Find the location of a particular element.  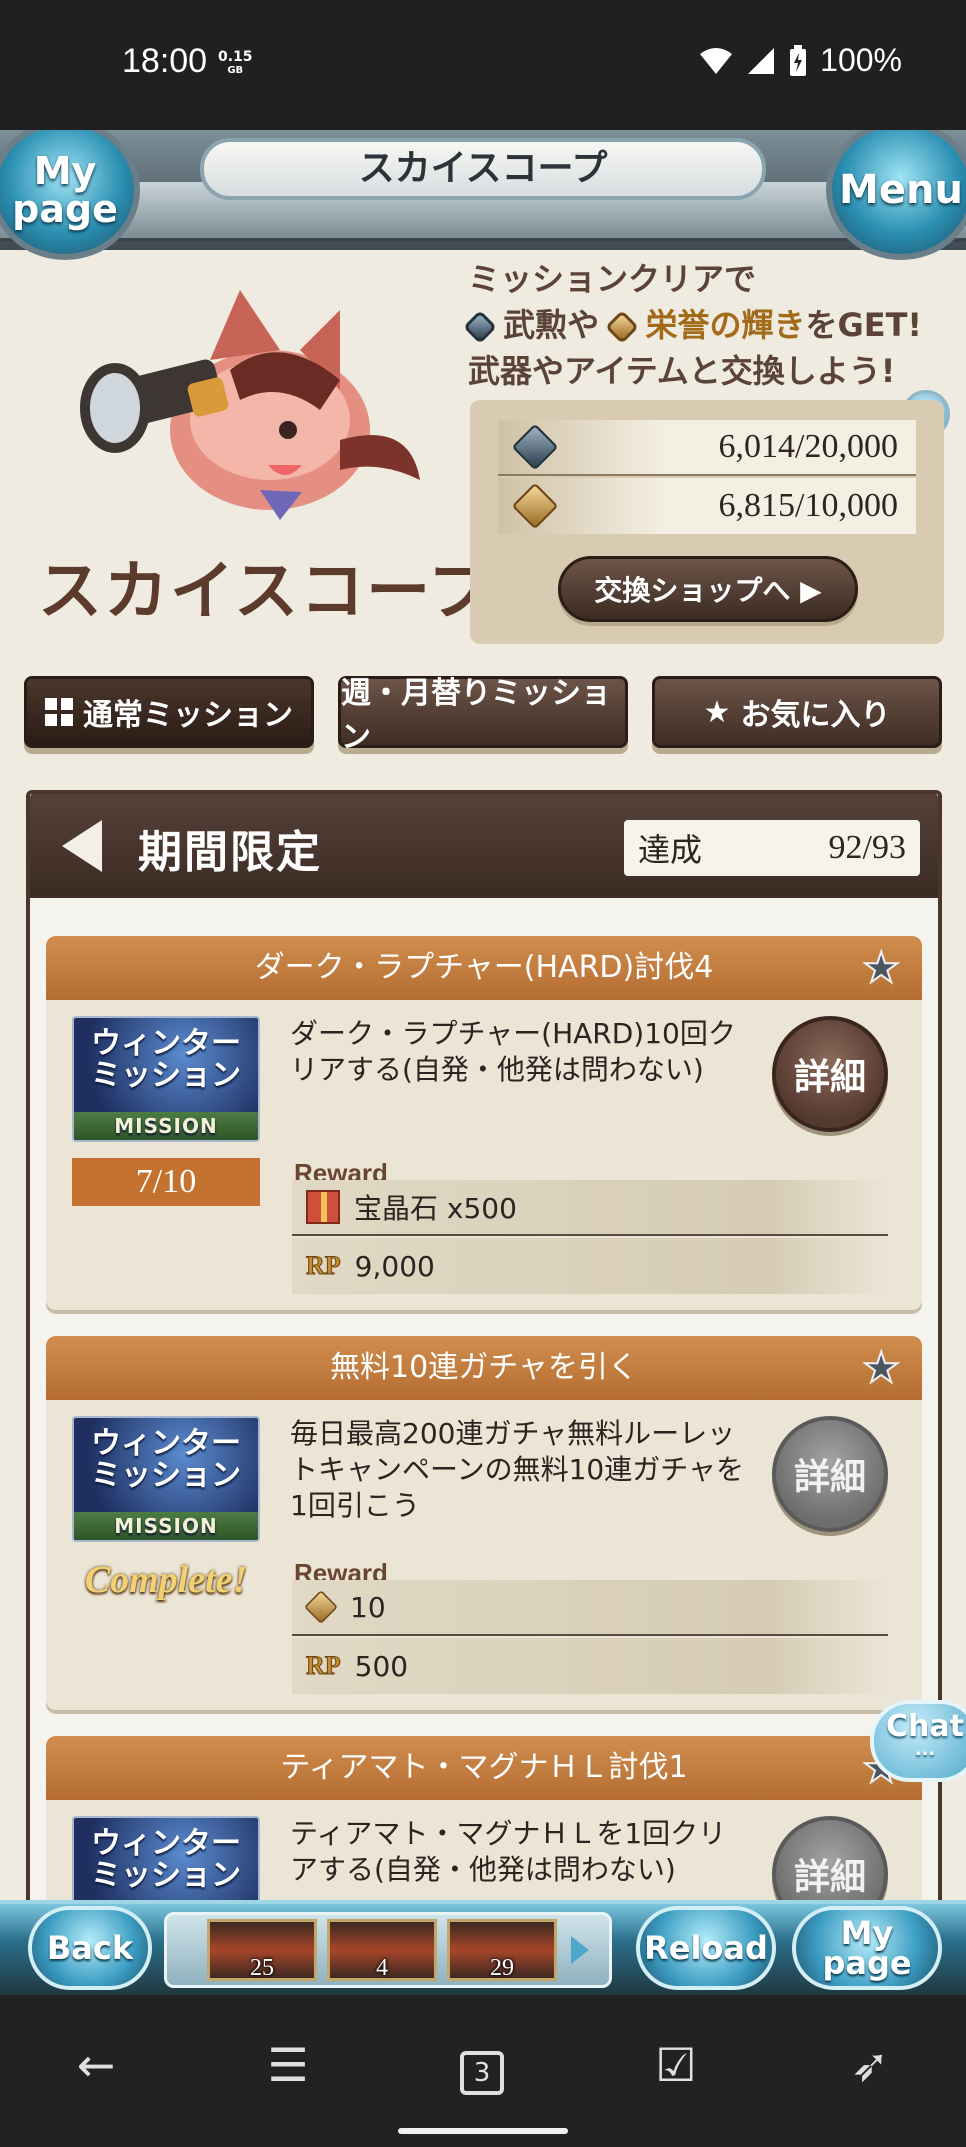

intro-message: ミッションクリアで 武勲や 栄誉の輝きをGET! 武器やアイテムと交換しよう! is located at coordinates (705, 325).